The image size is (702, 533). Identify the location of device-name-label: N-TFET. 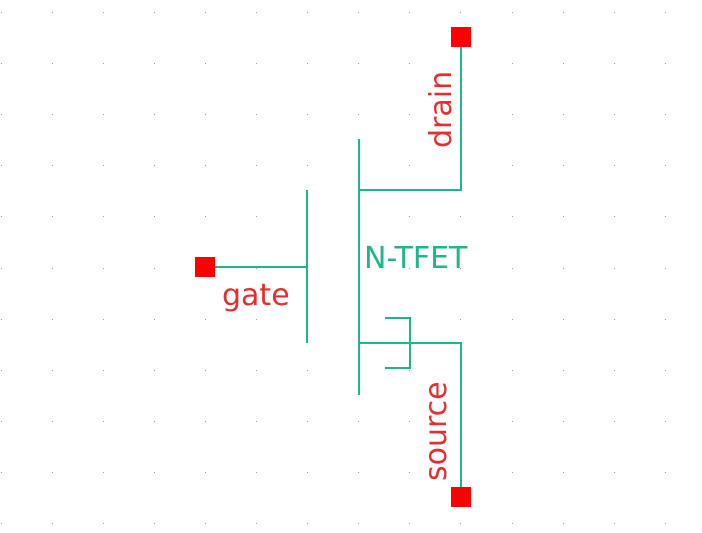
(416, 258).